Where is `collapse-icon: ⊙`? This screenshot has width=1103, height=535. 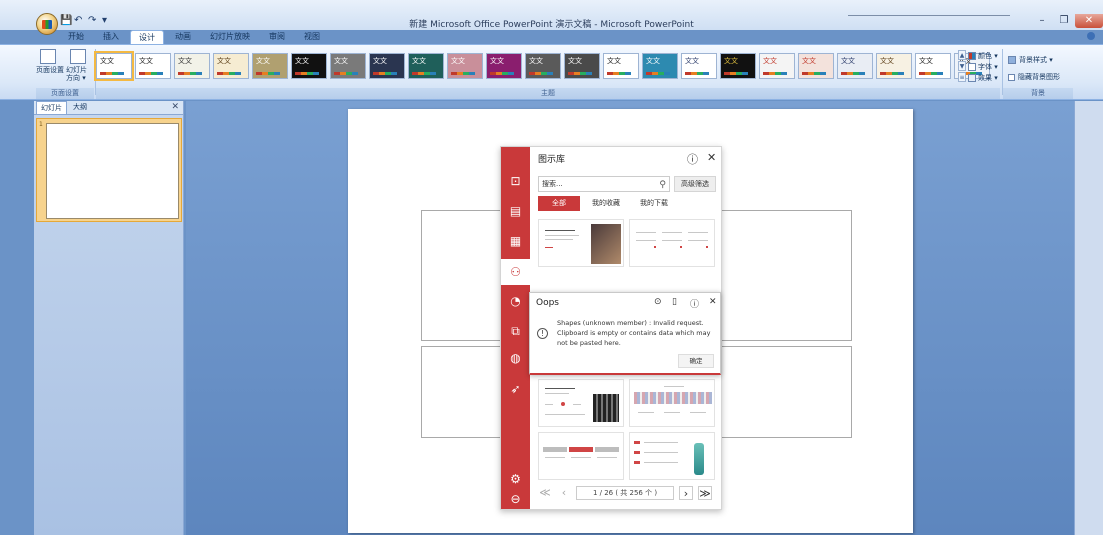
collapse-icon: ⊙ is located at coordinates (658, 302).